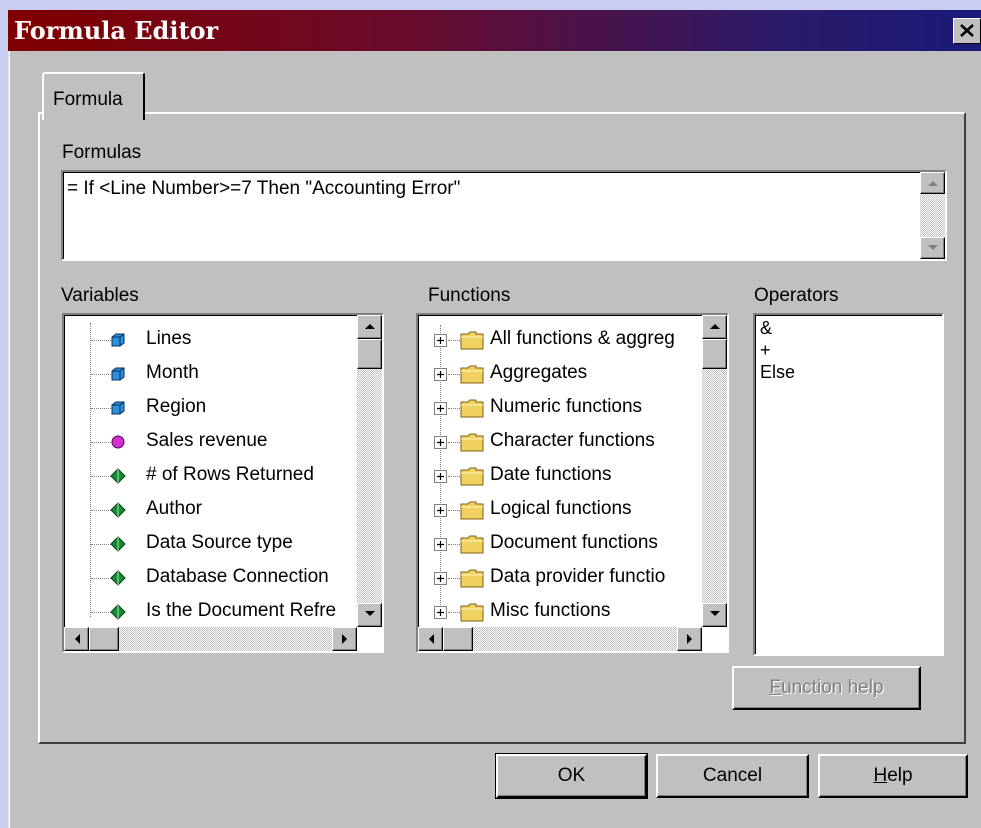 The width and height of the screenshot is (981, 828). I want to click on cancel-button: Cancel, so click(732, 776).